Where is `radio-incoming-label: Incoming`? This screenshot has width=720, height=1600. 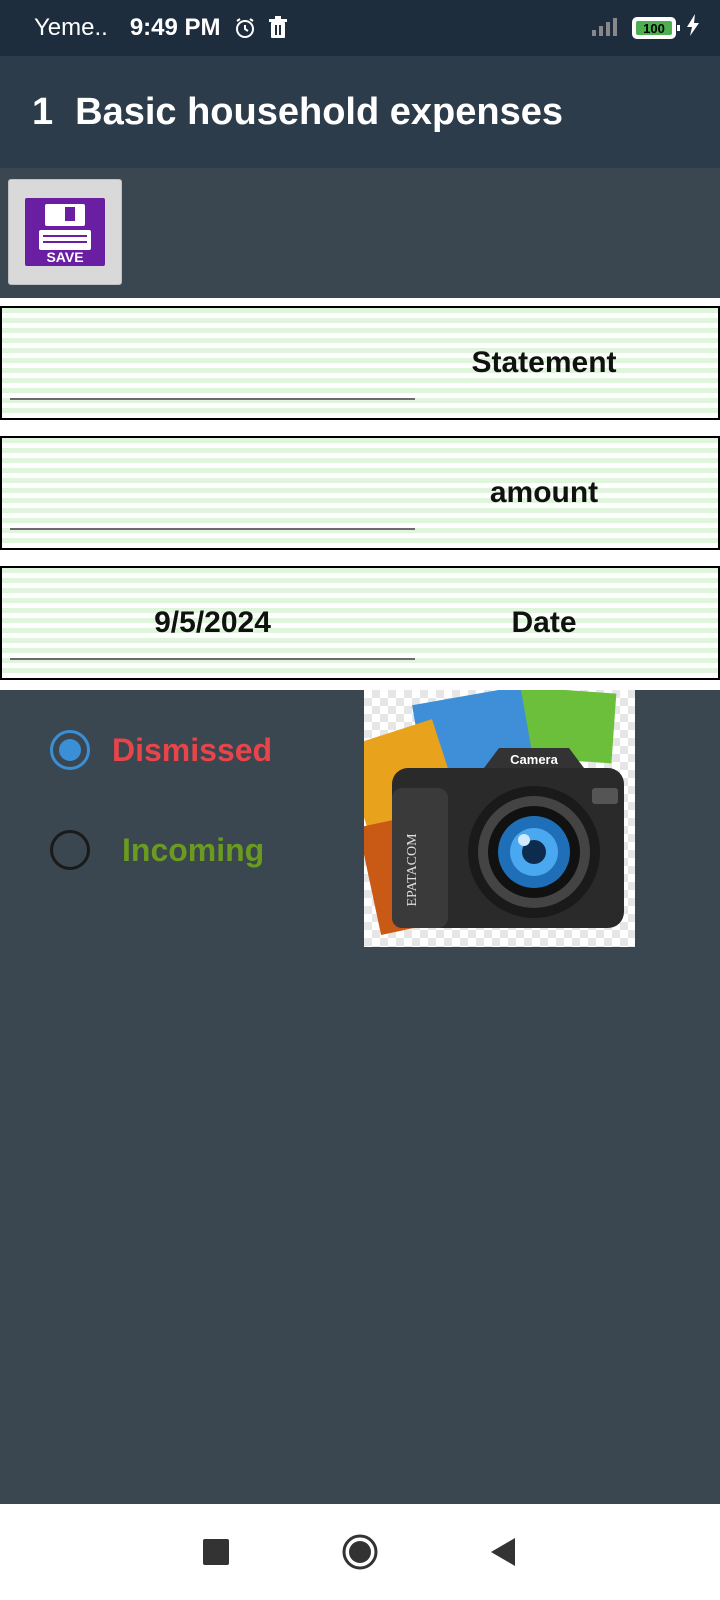
radio-incoming-label: Incoming is located at coordinates (193, 849).